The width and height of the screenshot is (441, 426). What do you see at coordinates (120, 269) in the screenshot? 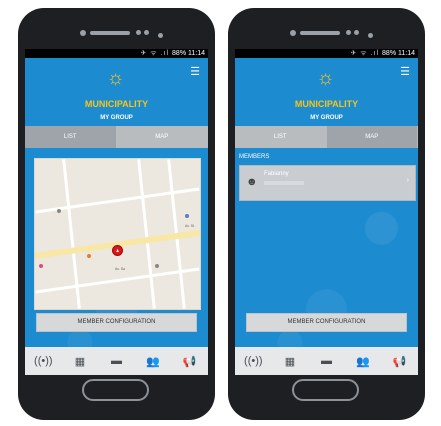
I see `map-street-label: Av. Sa` at bounding box center [120, 269].